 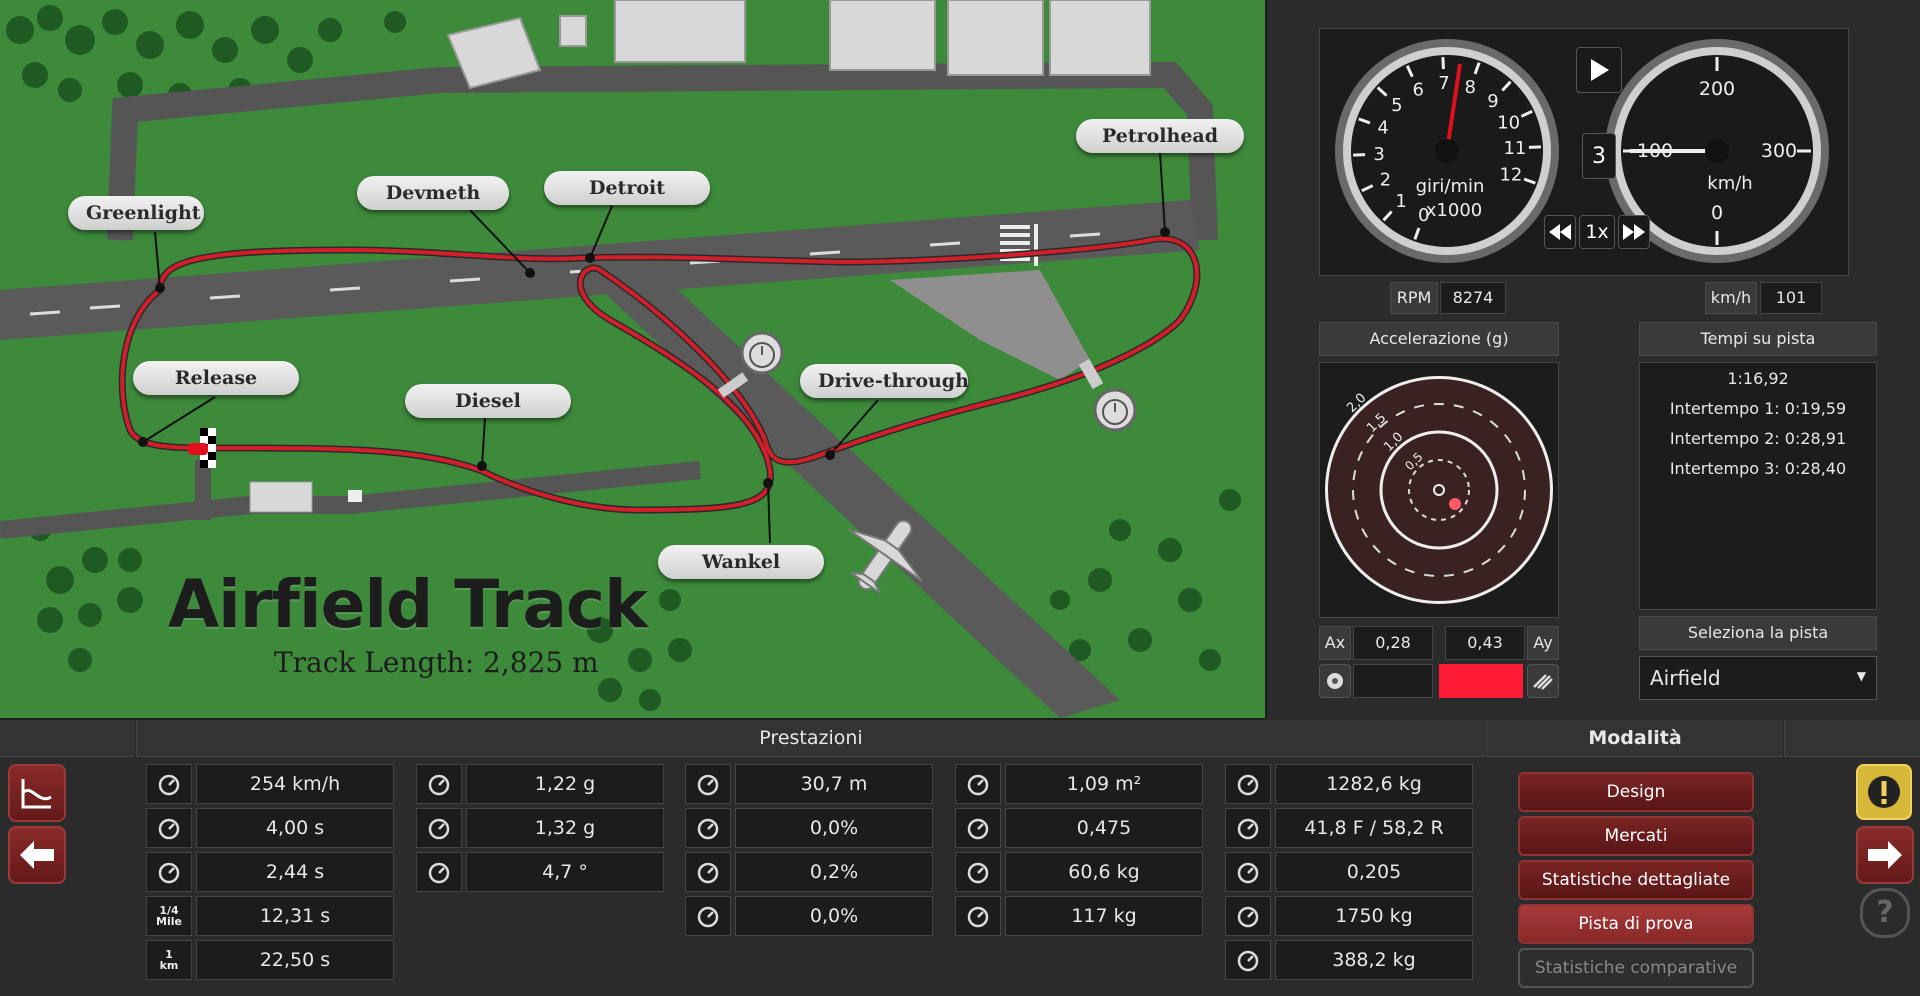 What do you see at coordinates (1514, 148) in the screenshot?
I see `rpm-tick-label: 11` at bounding box center [1514, 148].